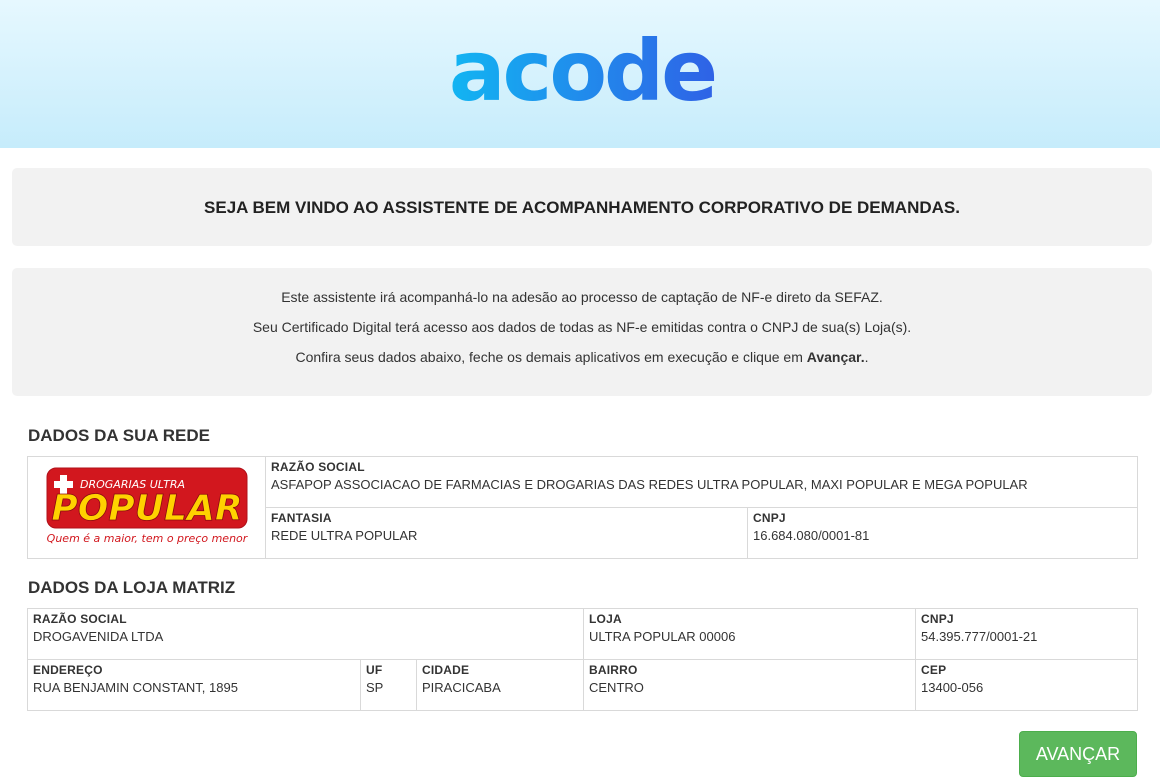 The width and height of the screenshot is (1160, 784). Describe the element at coordinates (662, 636) in the screenshot. I see `matriz-loja-value: ULTRA POPULAR 00006` at that location.